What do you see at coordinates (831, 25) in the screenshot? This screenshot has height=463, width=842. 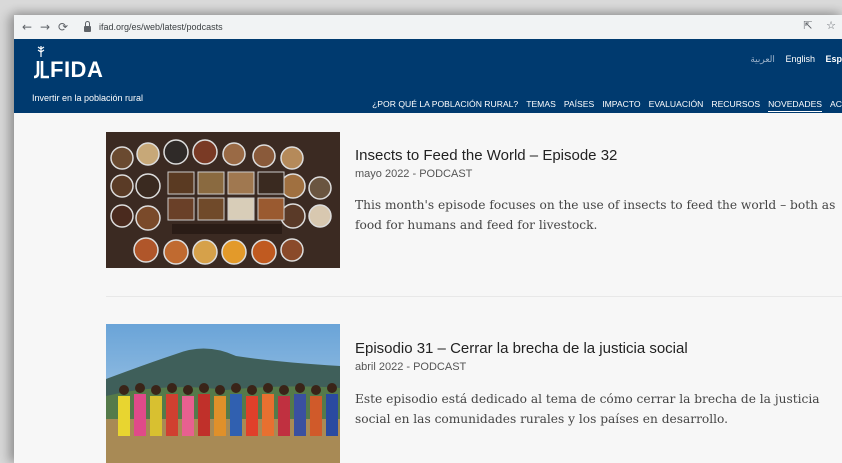 I see `star-icon: ☆` at bounding box center [831, 25].